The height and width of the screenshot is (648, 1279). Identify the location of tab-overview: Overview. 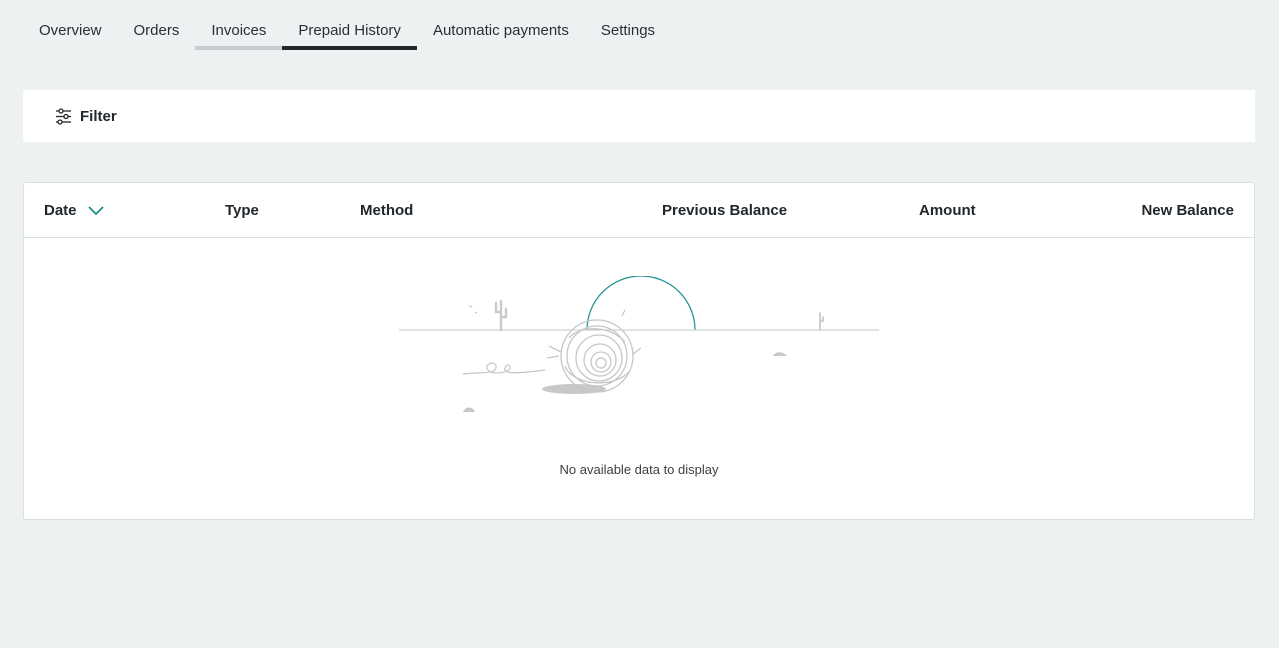
(70, 25).